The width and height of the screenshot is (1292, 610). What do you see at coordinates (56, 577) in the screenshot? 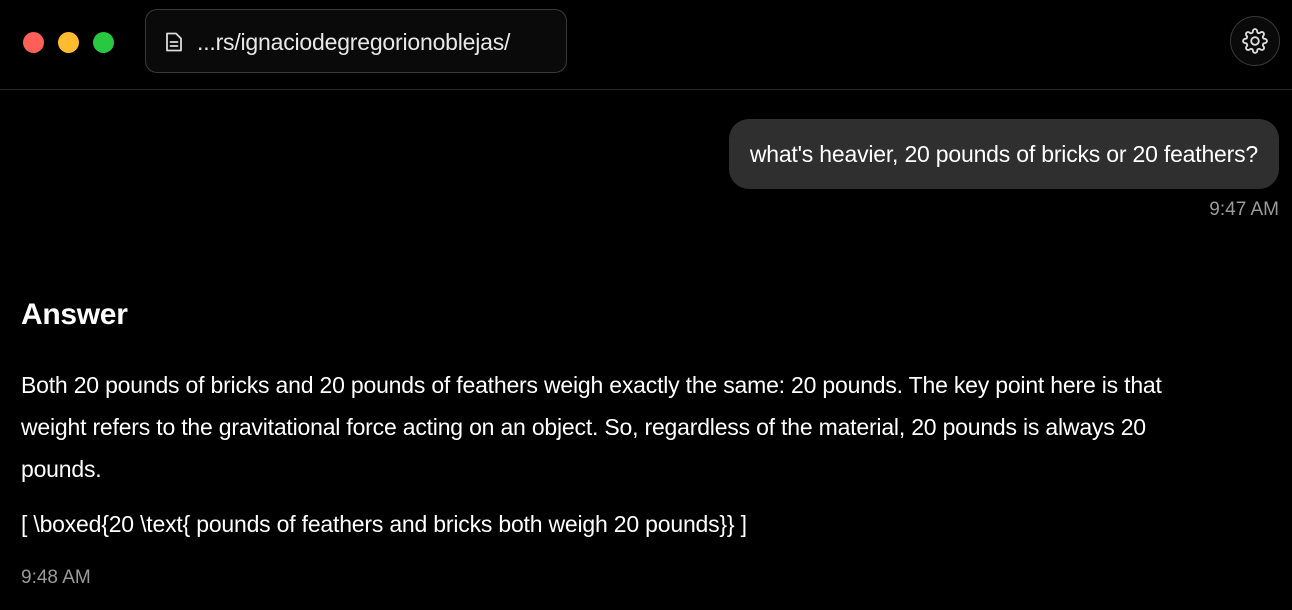
I see `answer-timestamp: 9:48 AM` at bounding box center [56, 577].